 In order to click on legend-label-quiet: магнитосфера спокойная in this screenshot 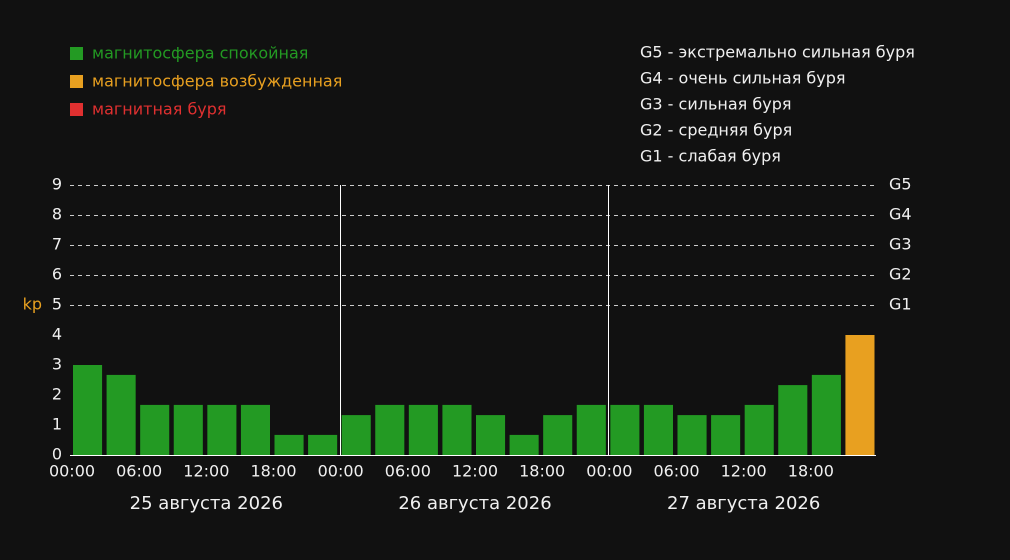, I will do `click(200, 53)`.